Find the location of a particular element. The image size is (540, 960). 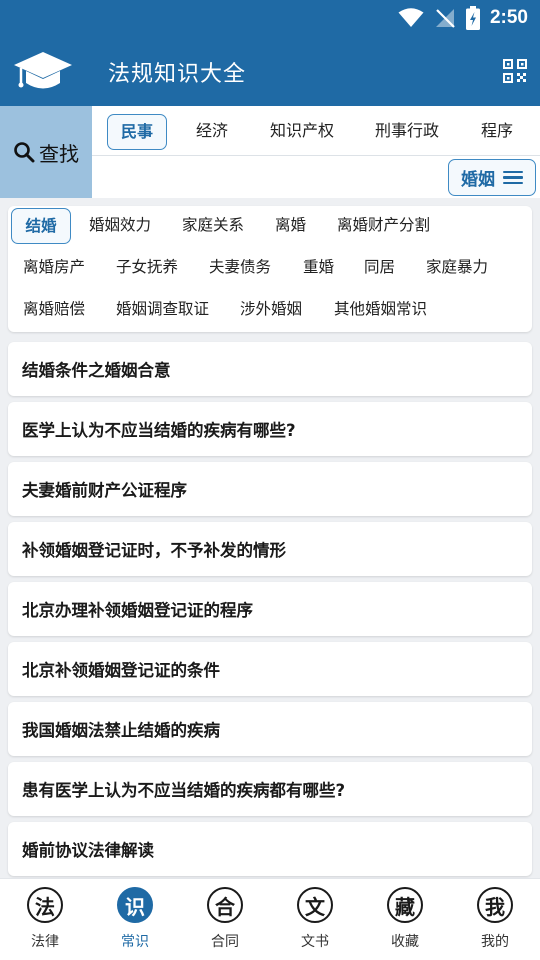

subcategory-label: 婚姻 is located at coordinates (478, 180).